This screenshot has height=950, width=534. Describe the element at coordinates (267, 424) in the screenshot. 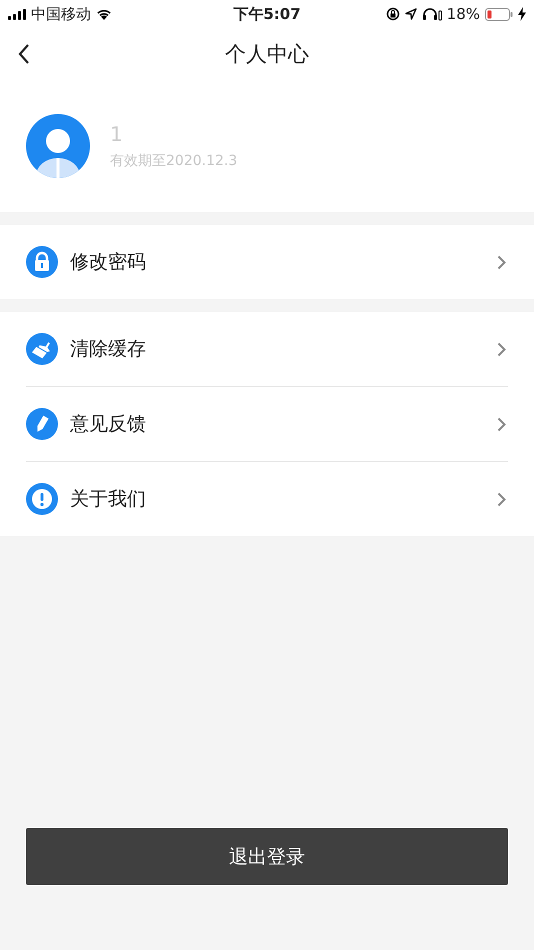

I see `menu-item: 意见反馈` at that location.